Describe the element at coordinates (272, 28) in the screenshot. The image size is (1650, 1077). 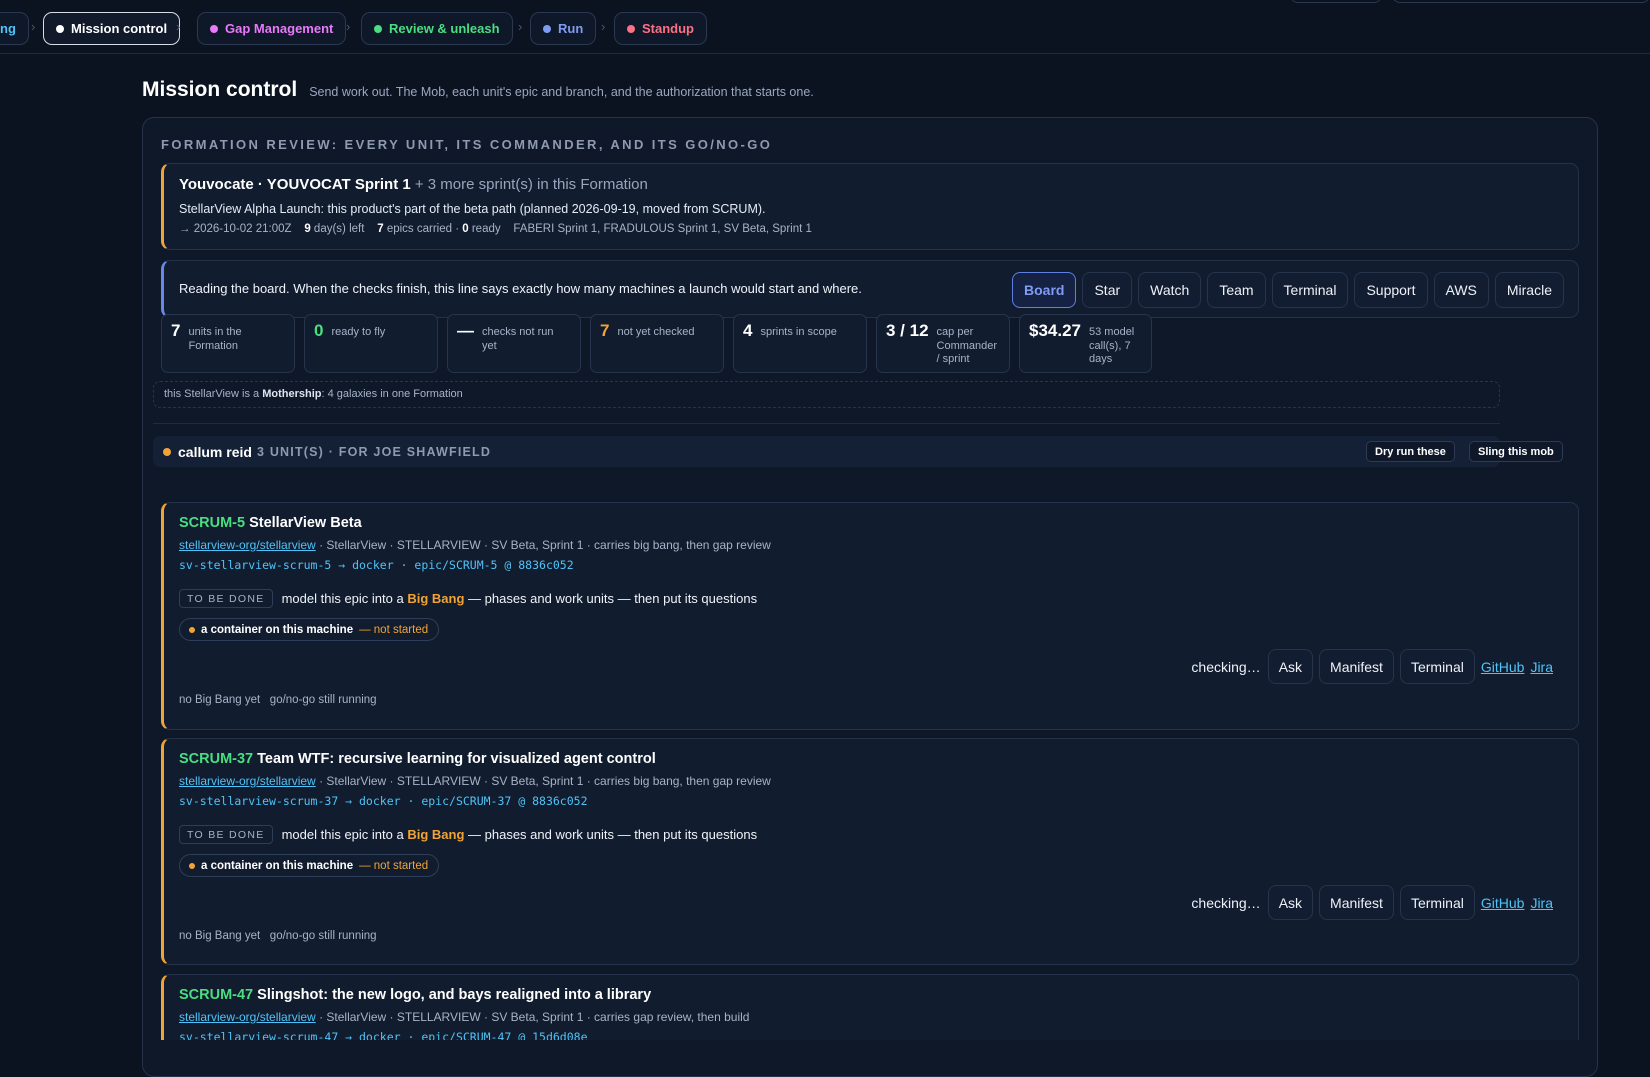
I see `step-gap-management: Gap Management` at that location.